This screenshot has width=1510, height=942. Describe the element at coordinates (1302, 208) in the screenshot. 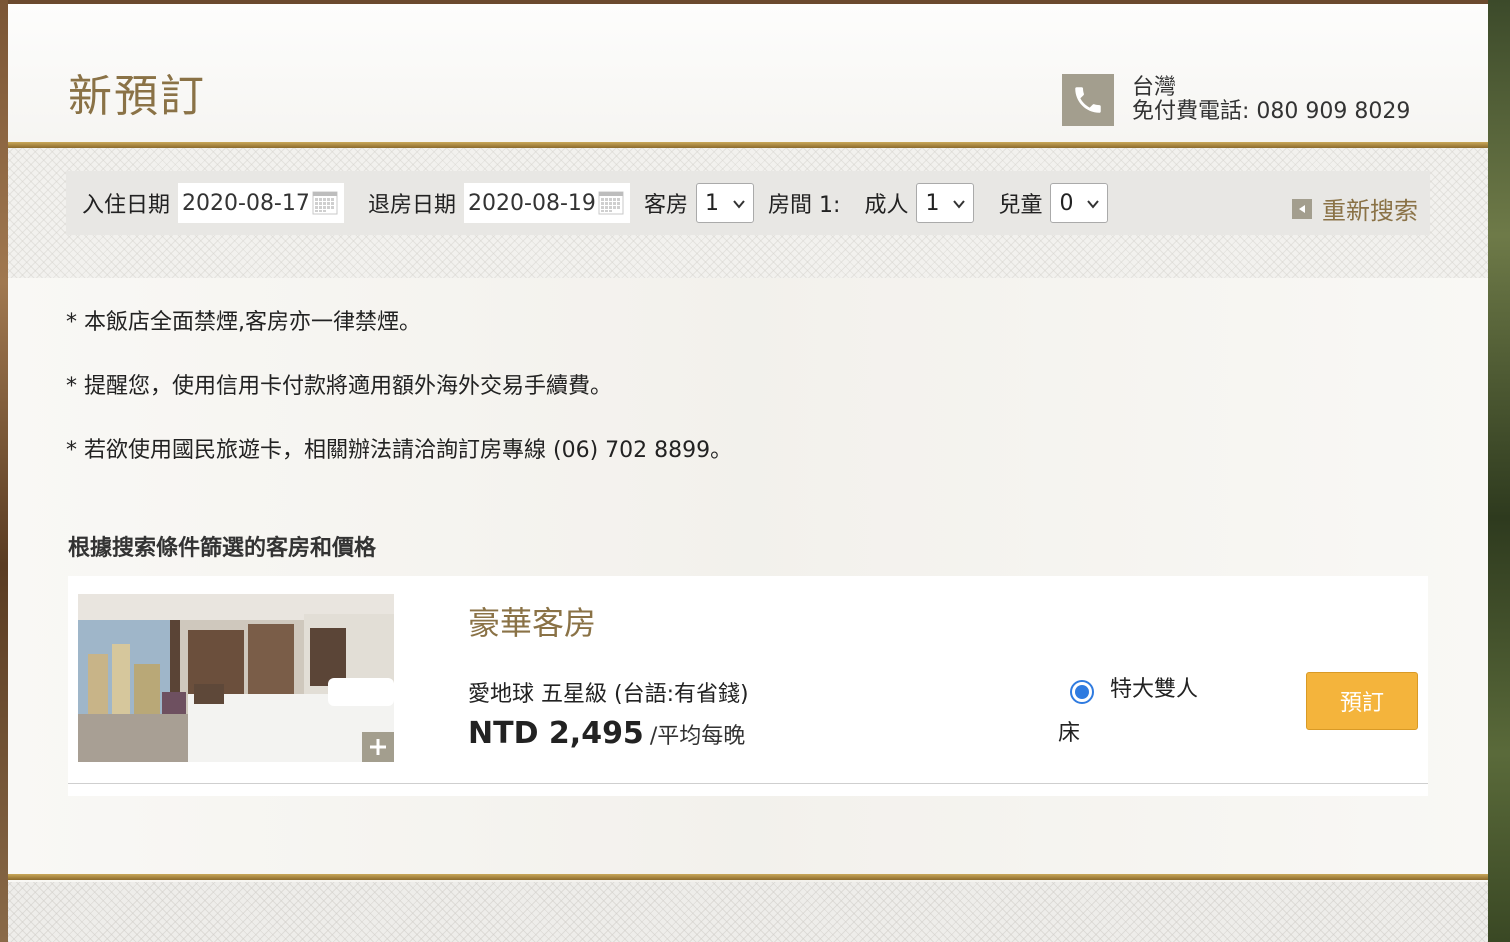

I see `caret-left-icon` at that location.